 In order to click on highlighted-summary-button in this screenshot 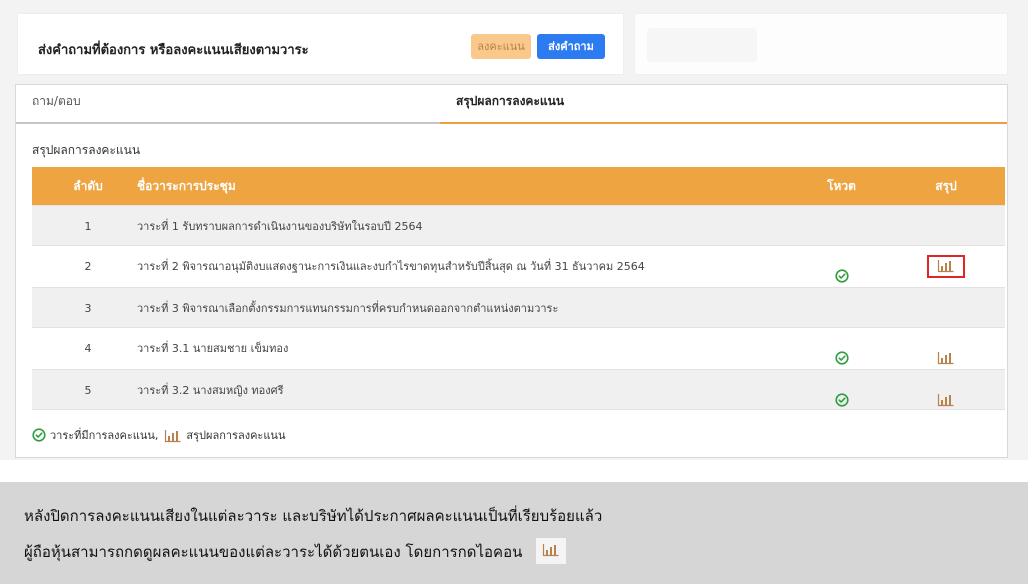, I will do `click(946, 266)`.